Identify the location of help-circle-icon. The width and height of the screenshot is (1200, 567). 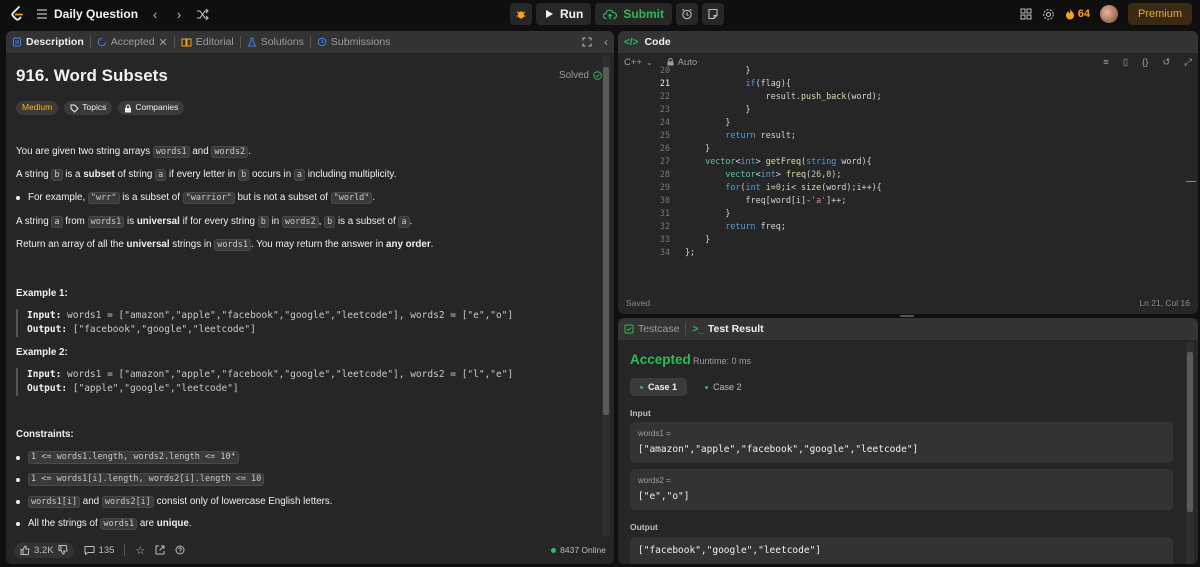
(180, 550).